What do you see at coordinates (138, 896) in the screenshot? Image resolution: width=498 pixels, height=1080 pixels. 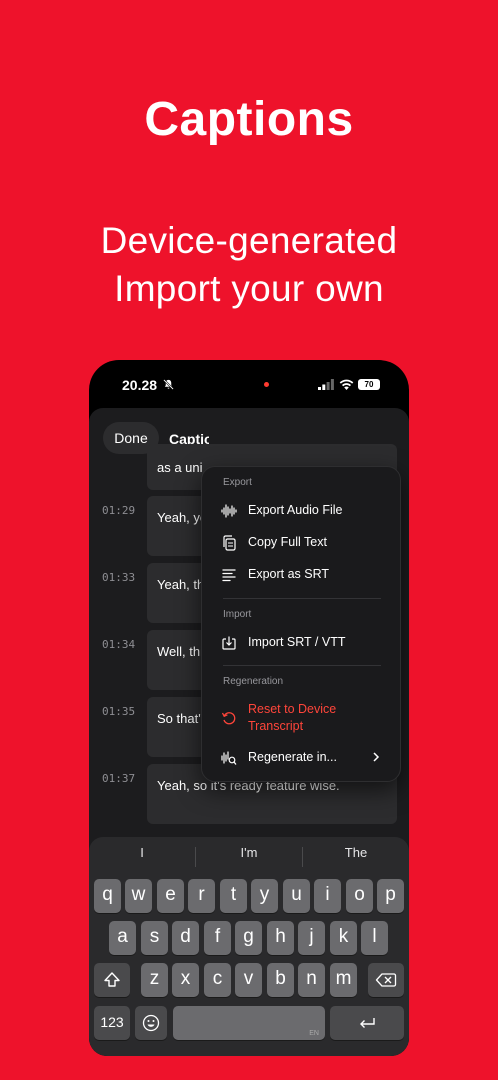 I see `key-w: w` at bounding box center [138, 896].